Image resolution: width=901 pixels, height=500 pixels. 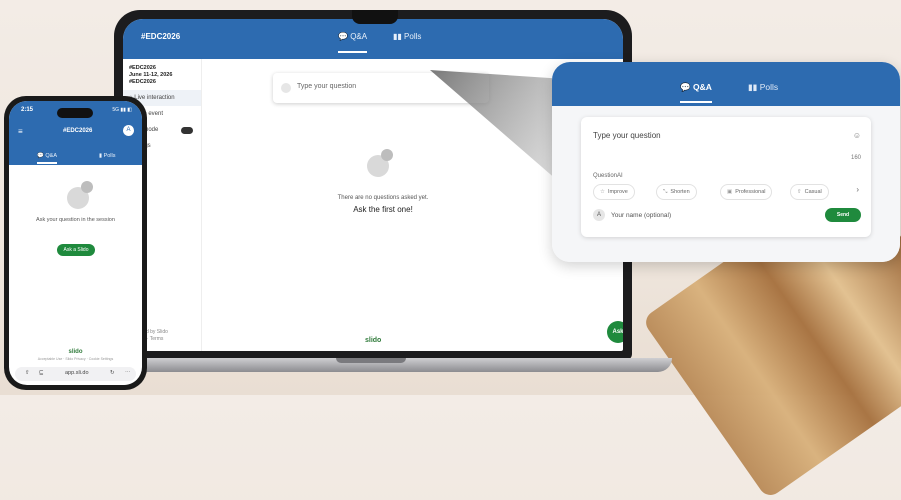 I want to click on empty-text: Ask your question in the session, so click(x=75, y=220).